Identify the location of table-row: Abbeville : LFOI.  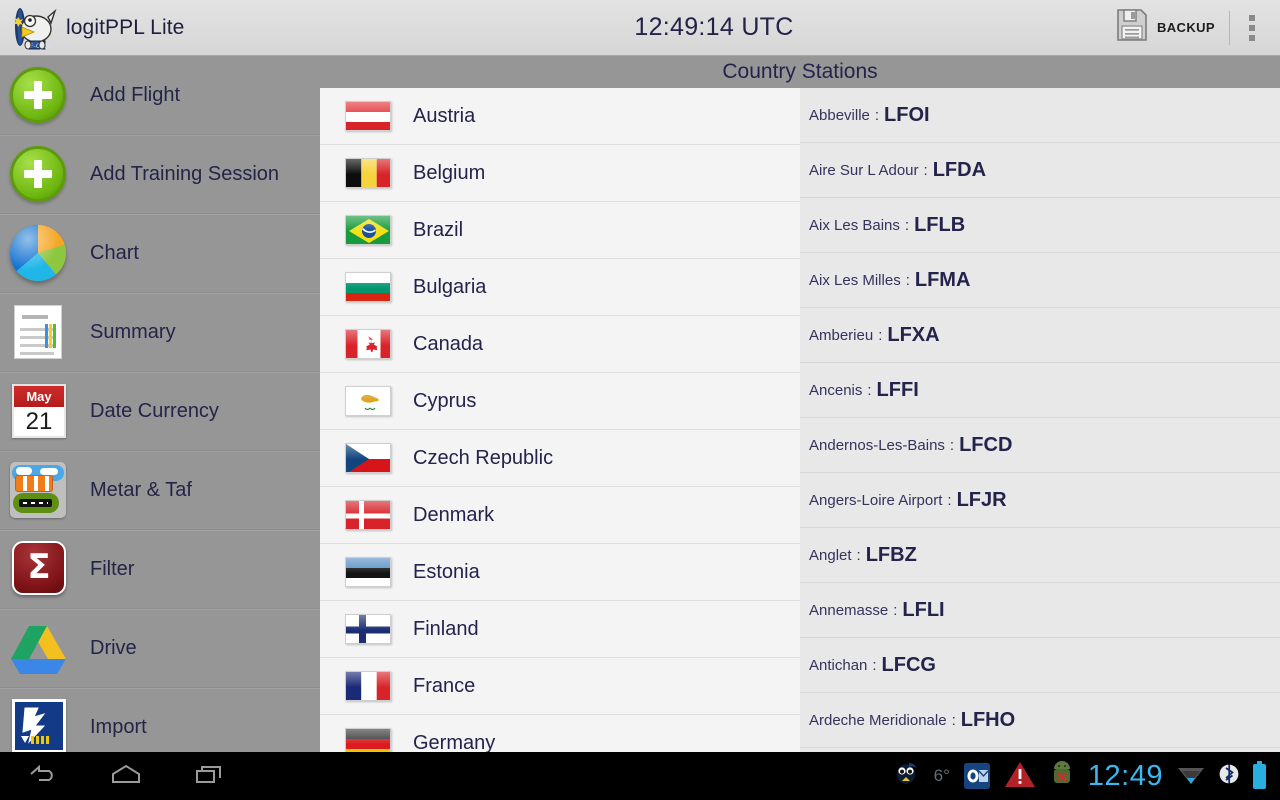
(1040, 115).